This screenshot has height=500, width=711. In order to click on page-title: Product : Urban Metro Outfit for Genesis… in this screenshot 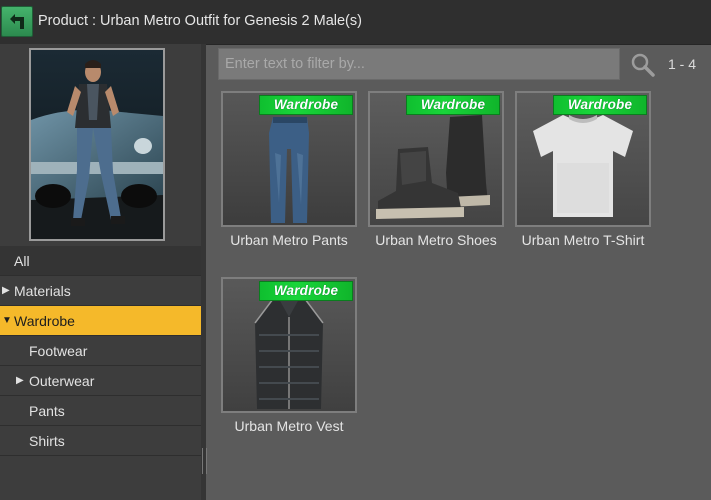, I will do `click(200, 21)`.